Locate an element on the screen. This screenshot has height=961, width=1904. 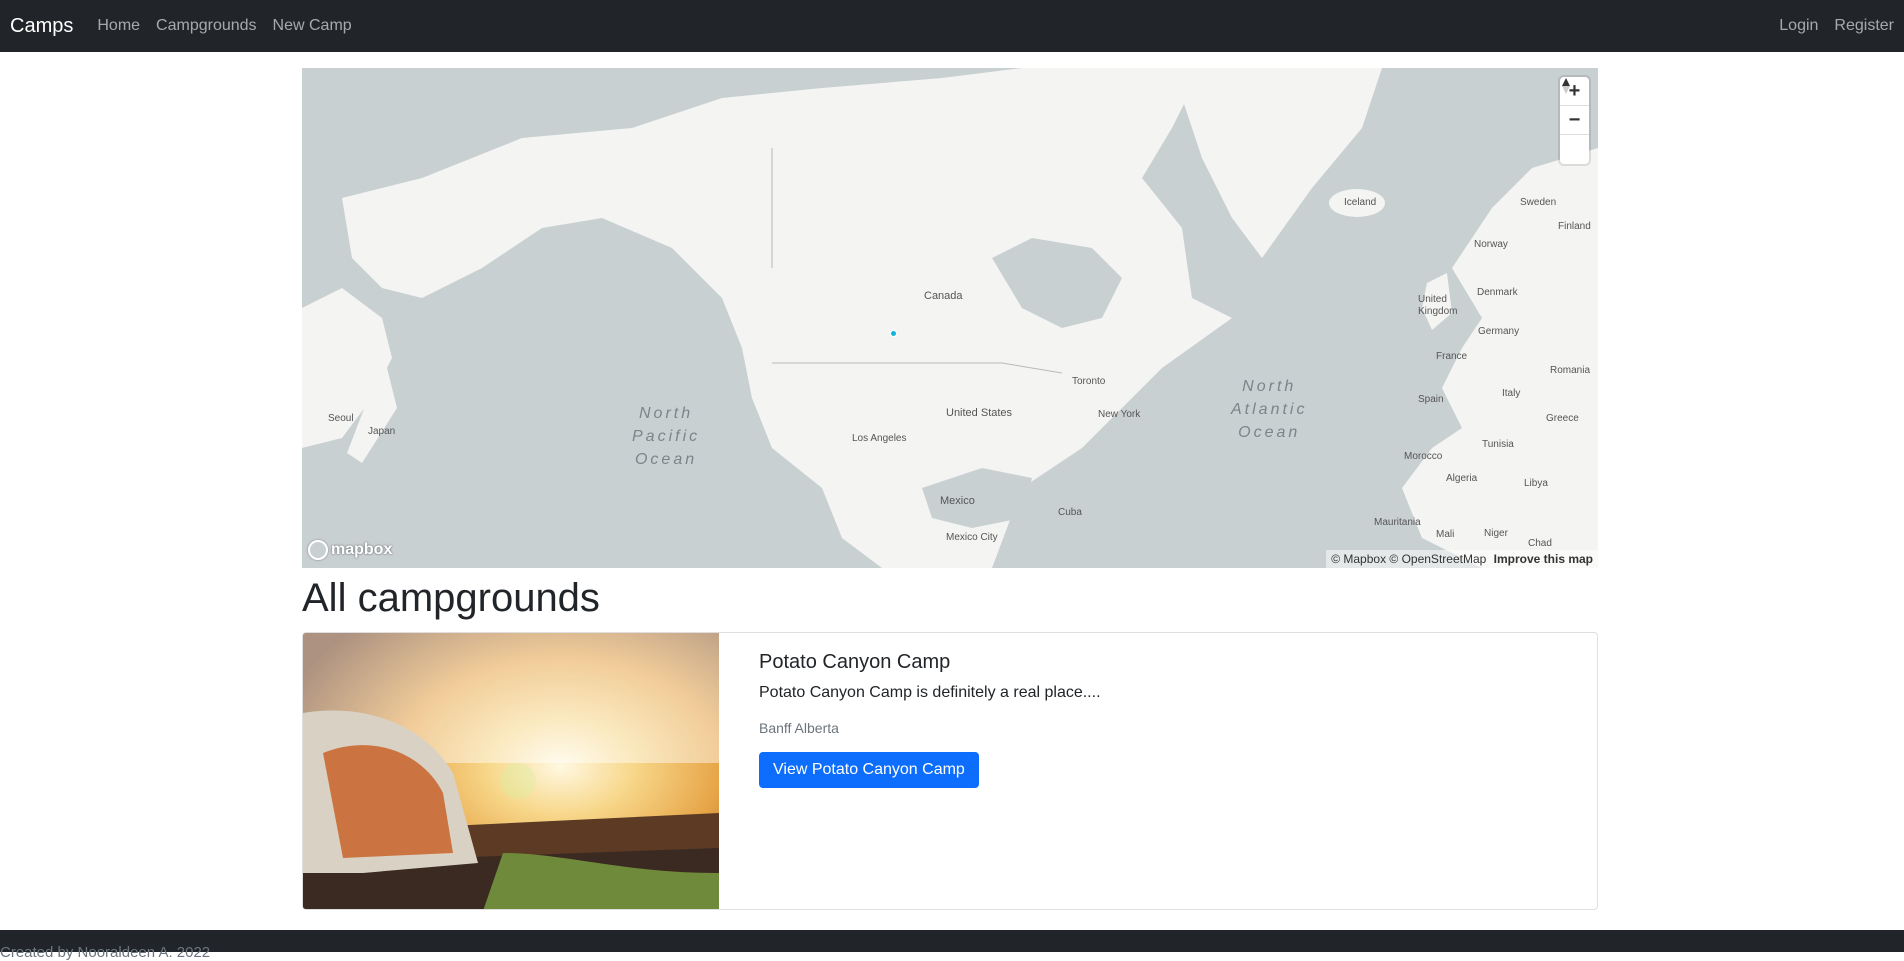
map-navigation-control: + − is located at coordinates (1574, 120).